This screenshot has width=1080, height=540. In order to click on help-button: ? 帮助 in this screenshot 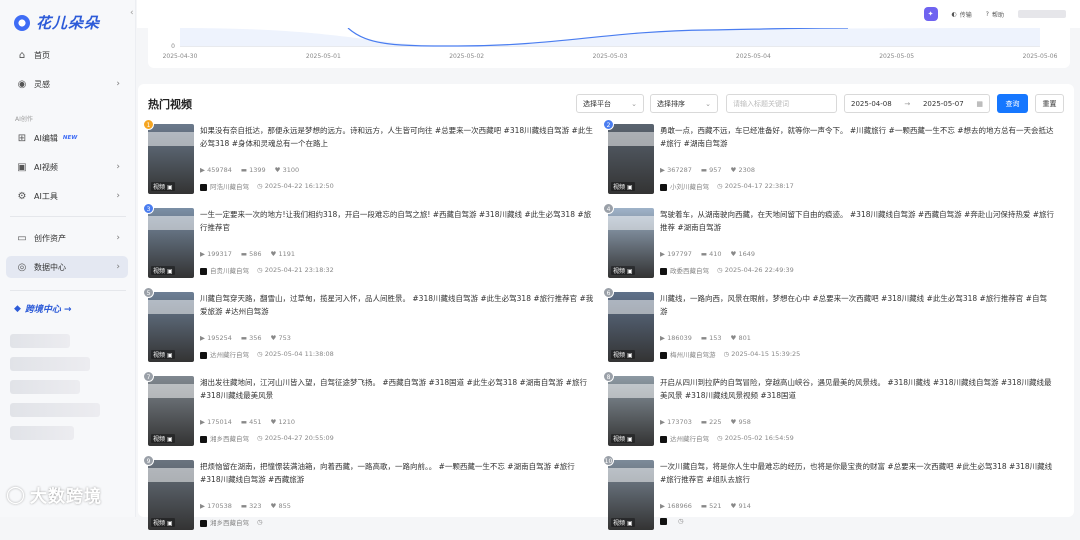, I will do `click(995, 14)`.